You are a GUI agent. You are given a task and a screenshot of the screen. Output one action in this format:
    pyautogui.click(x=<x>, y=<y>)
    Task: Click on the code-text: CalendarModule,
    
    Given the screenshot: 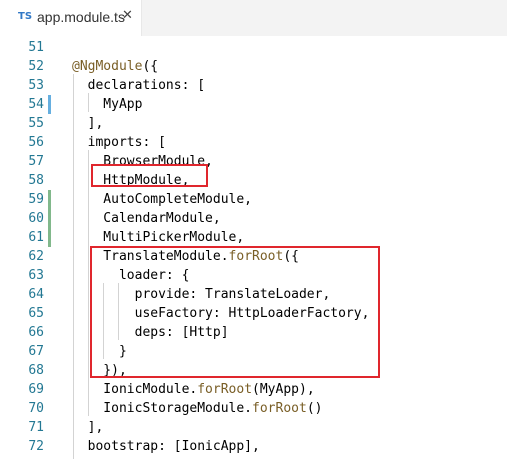 What is the action you would take?
    pyautogui.click(x=146, y=218)
    